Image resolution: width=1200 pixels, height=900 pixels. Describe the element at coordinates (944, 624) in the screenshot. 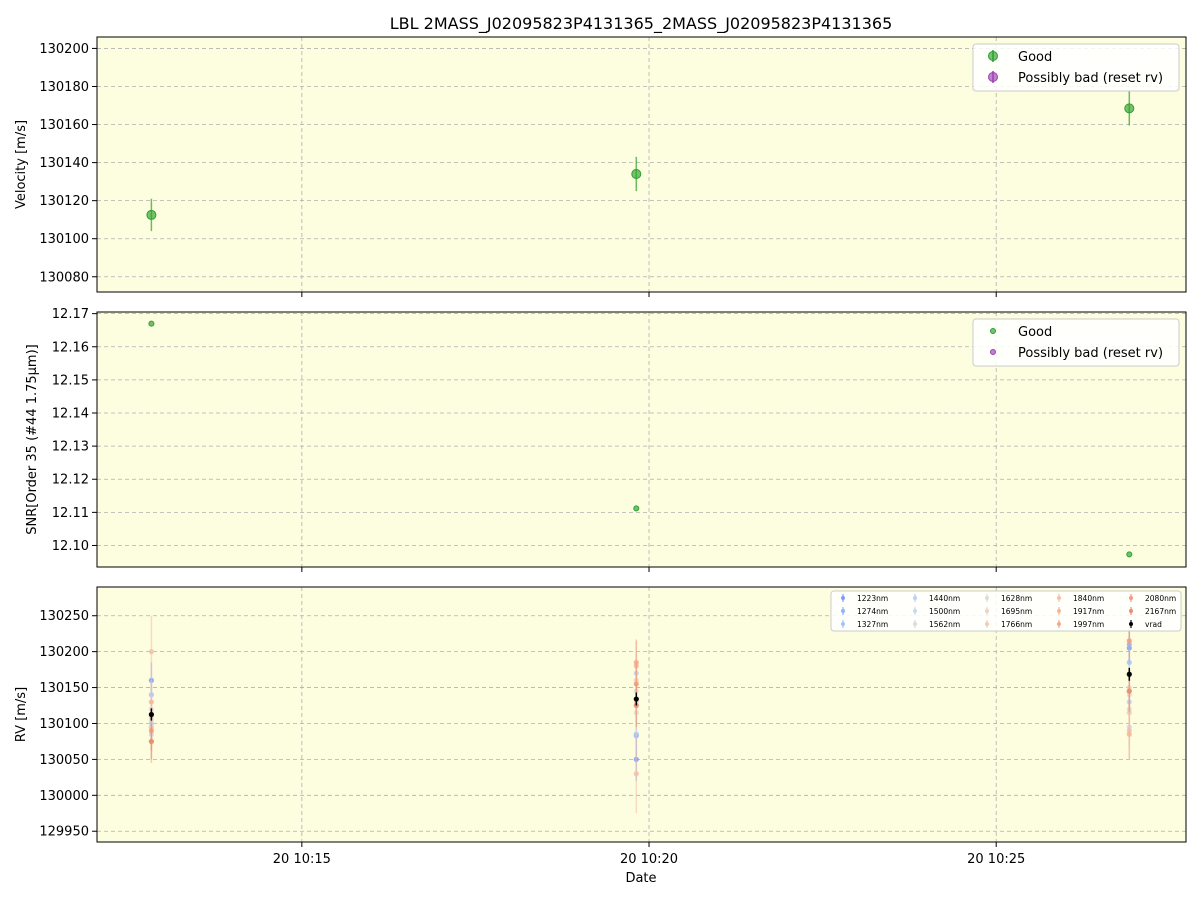

I see `legend-label: 1562nm` at that location.